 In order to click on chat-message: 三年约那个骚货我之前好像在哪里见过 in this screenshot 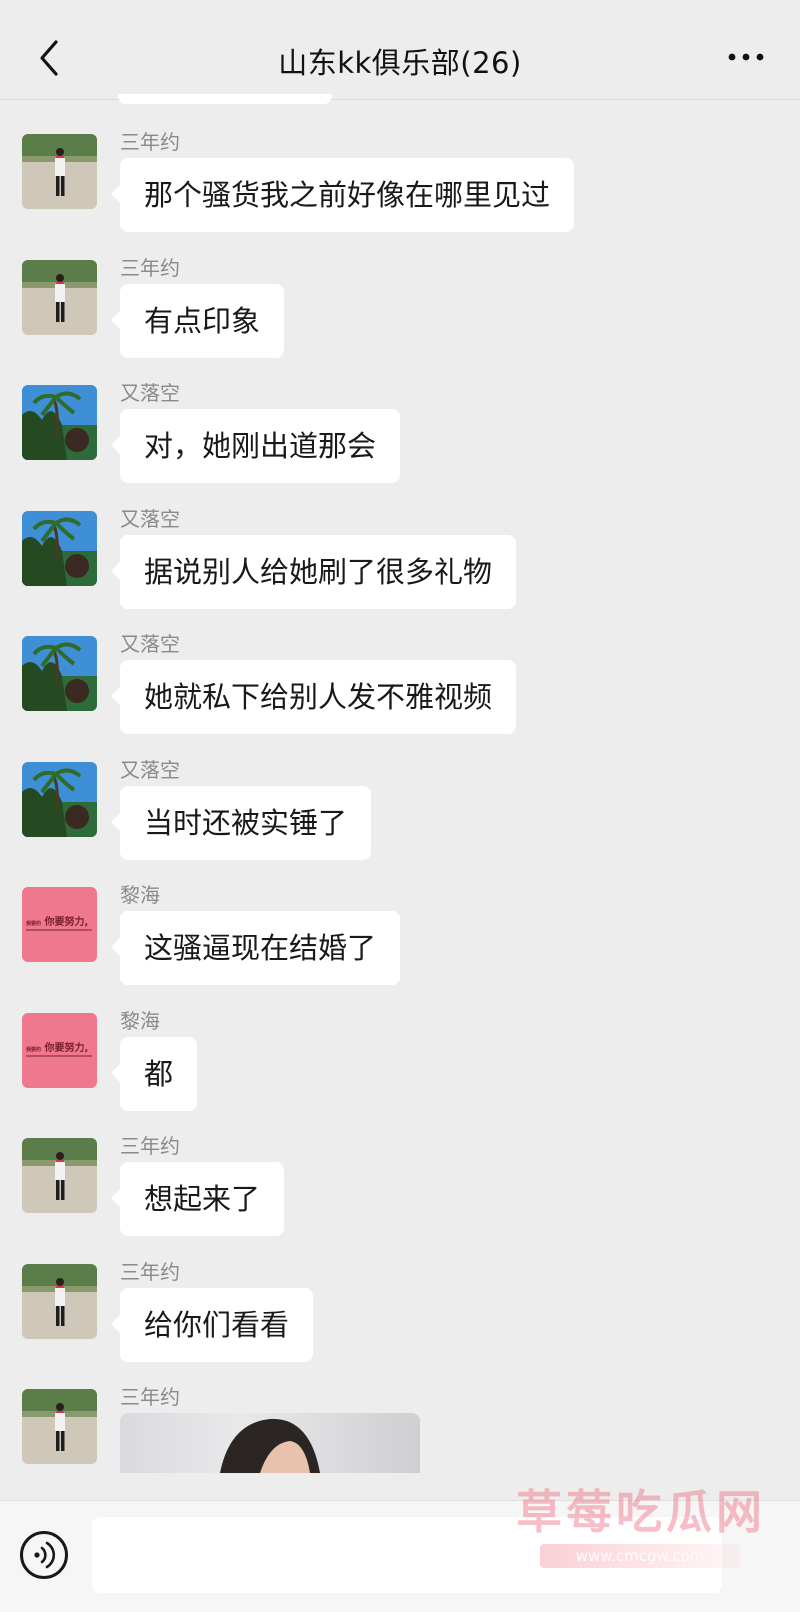, I will do `click(400, 182)`.